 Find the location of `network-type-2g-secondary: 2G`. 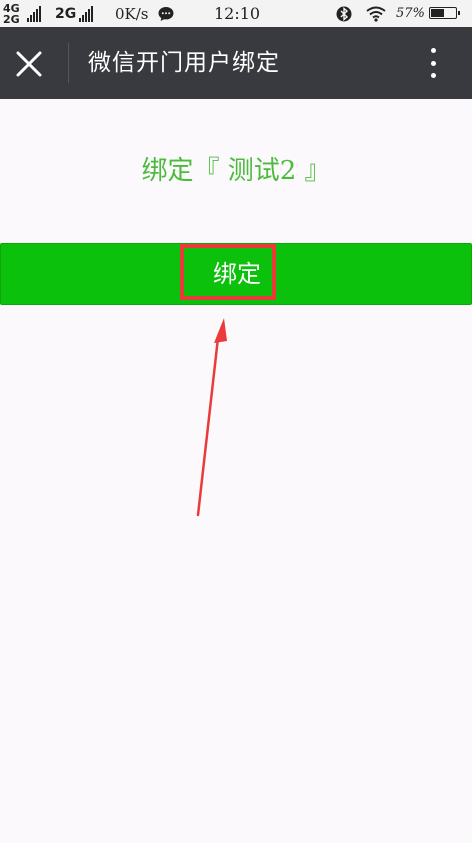

network-type-2g-secondary: 2G is located at coordinates (66, 13).